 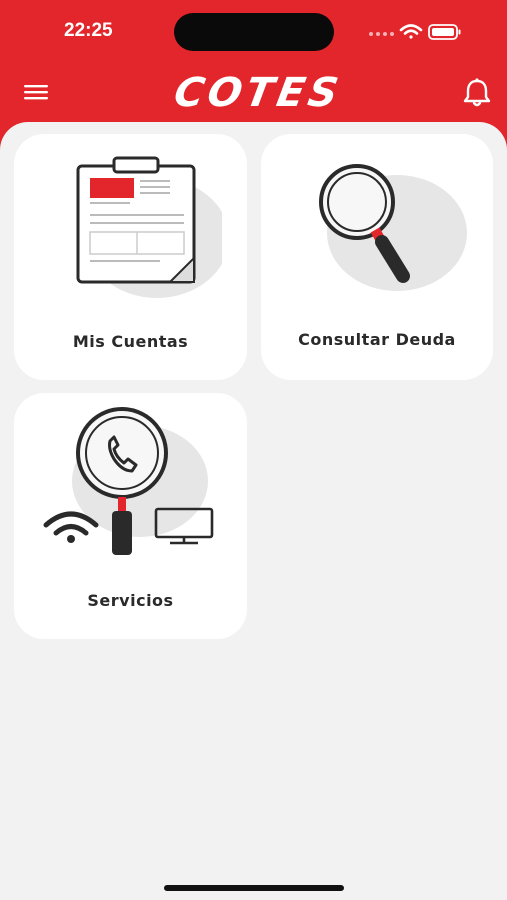 What do you see at coordinates (149, 227) in the screenshot?
I see `clipboard-icon` at bounding box center [149, 227].